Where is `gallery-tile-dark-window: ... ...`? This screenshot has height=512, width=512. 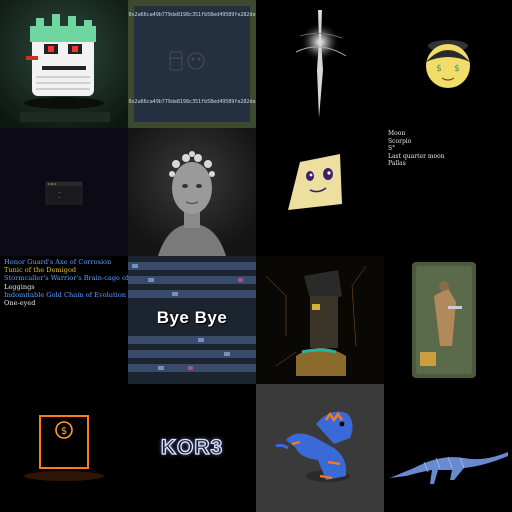
gallery-tile-dark-window: ... ... is located at coordinates (64, 192).